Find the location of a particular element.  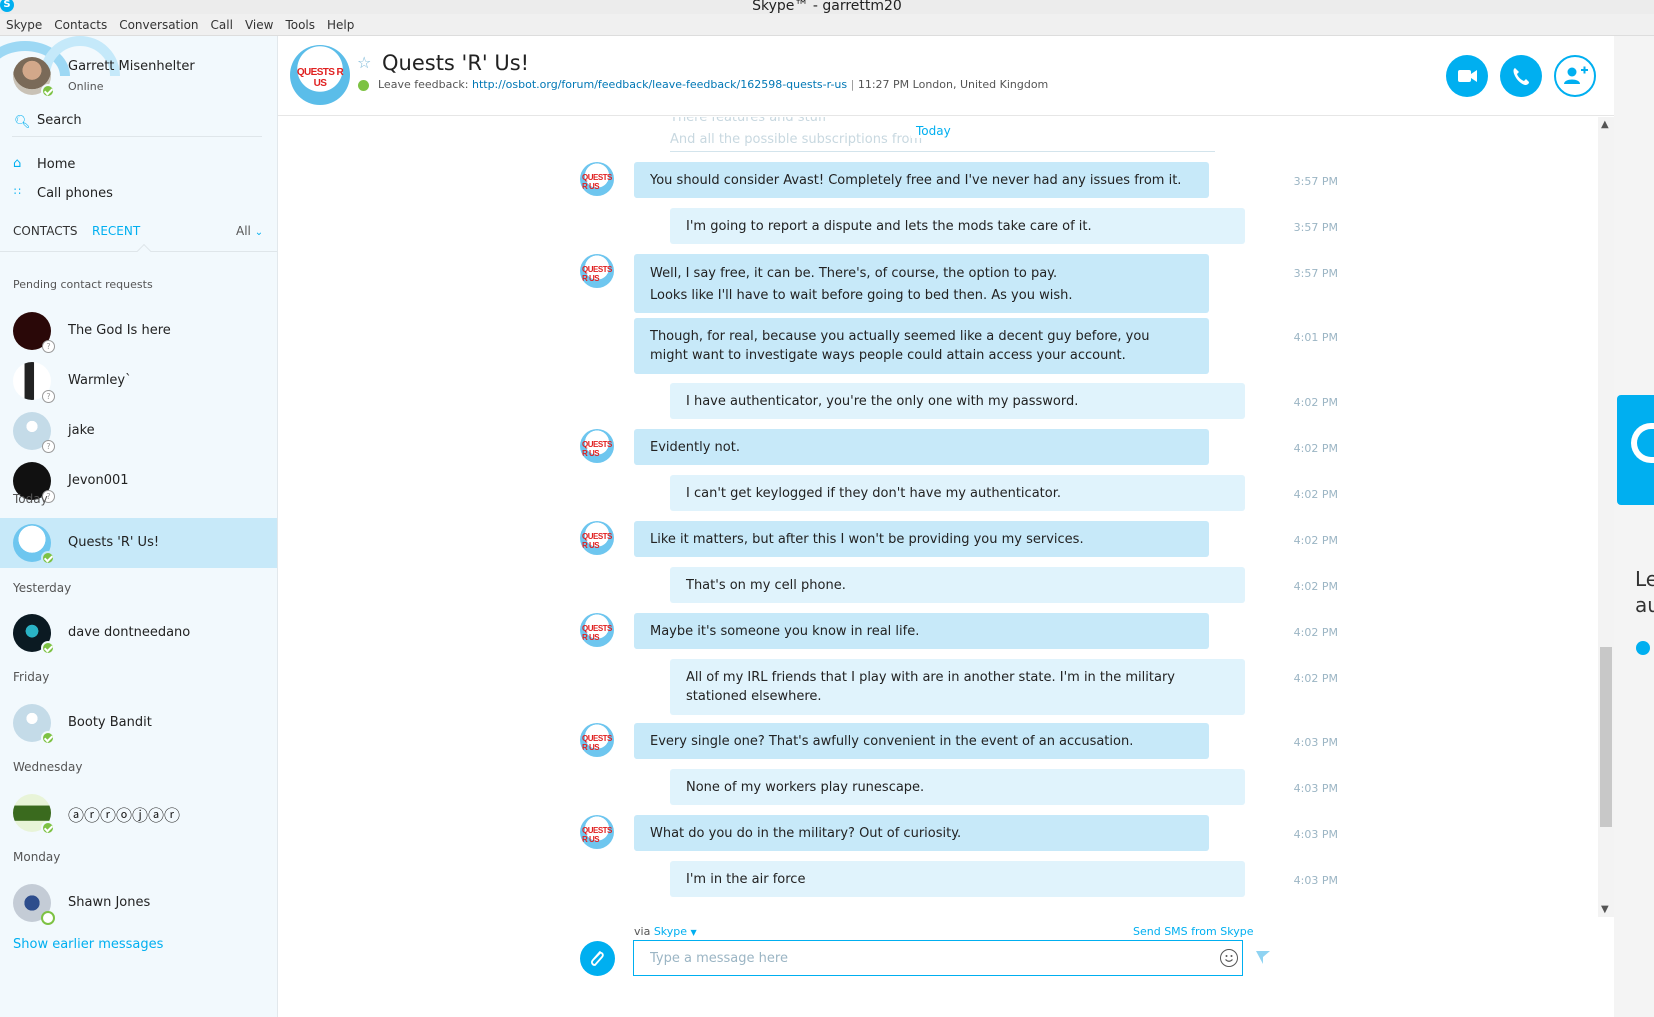

contact-name: The God Is here is located at coordinates (119, 330).